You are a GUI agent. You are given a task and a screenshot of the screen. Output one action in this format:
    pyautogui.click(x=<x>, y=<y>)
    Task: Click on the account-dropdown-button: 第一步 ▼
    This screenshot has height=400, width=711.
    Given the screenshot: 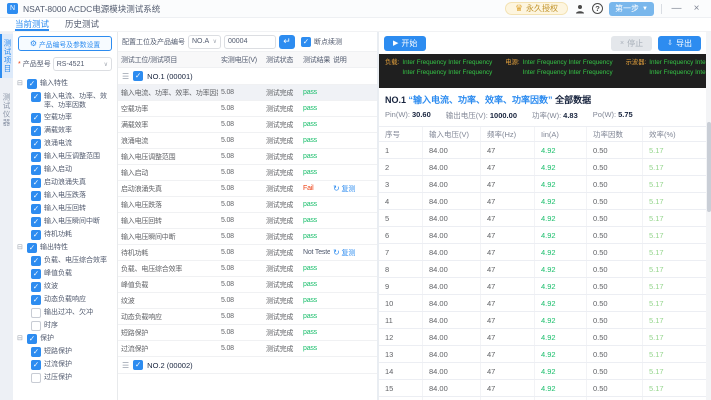 What is the action you would take?
    pyautogui.click(x=631, y=8)
    